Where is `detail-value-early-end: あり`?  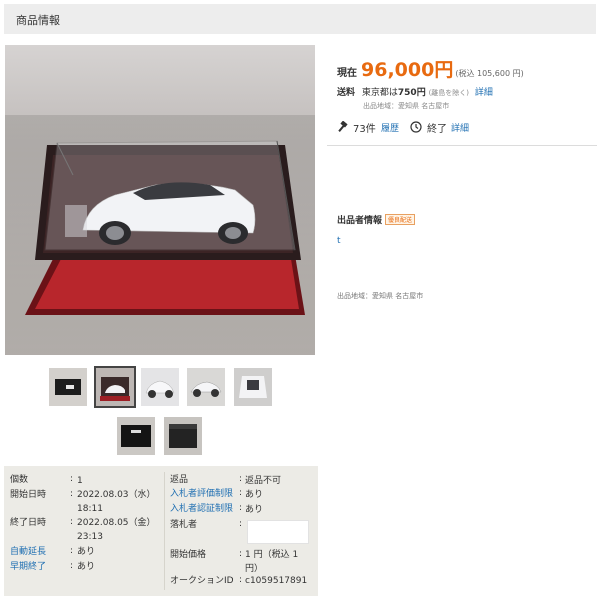 detail-value-early-end: あり is located at coordinates (86, 567).